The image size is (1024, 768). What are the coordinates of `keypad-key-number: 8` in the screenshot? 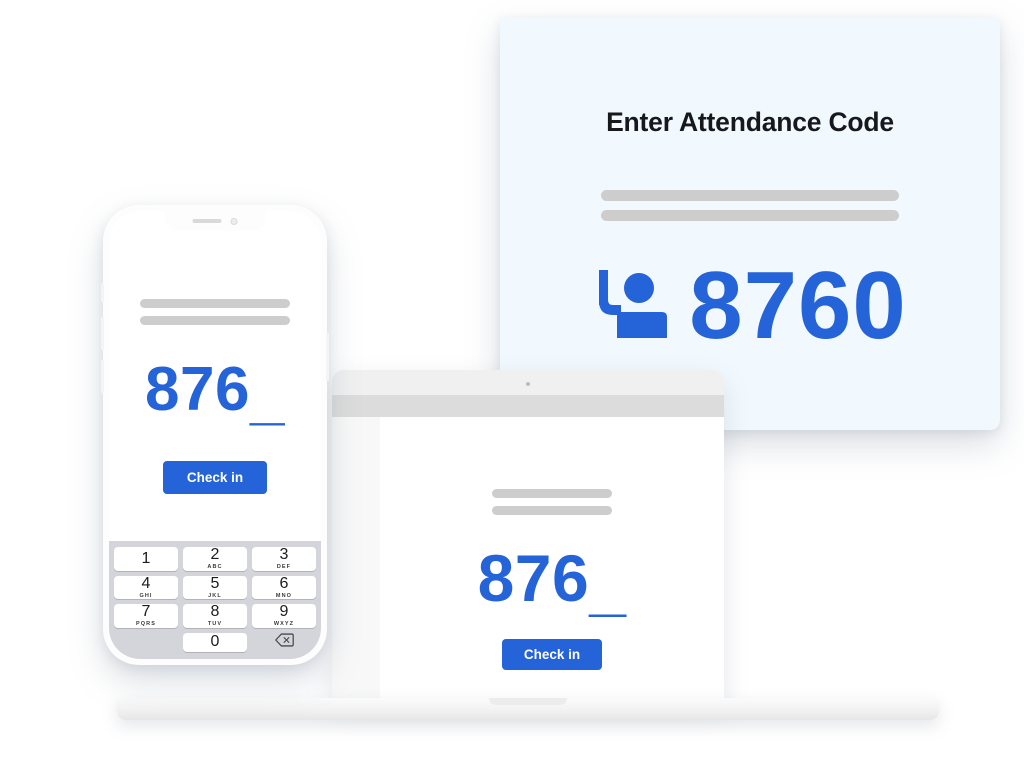 It's located at (215, 611).